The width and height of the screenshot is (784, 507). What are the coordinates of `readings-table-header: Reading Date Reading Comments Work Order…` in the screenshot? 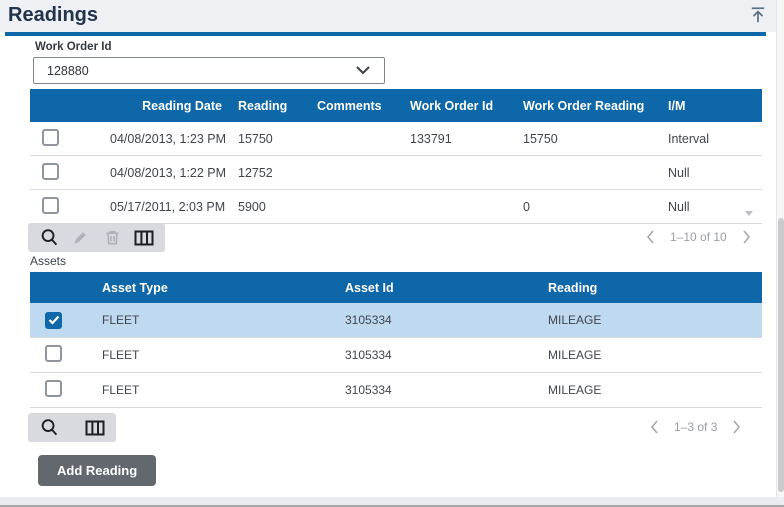 It's located at (396, 105).